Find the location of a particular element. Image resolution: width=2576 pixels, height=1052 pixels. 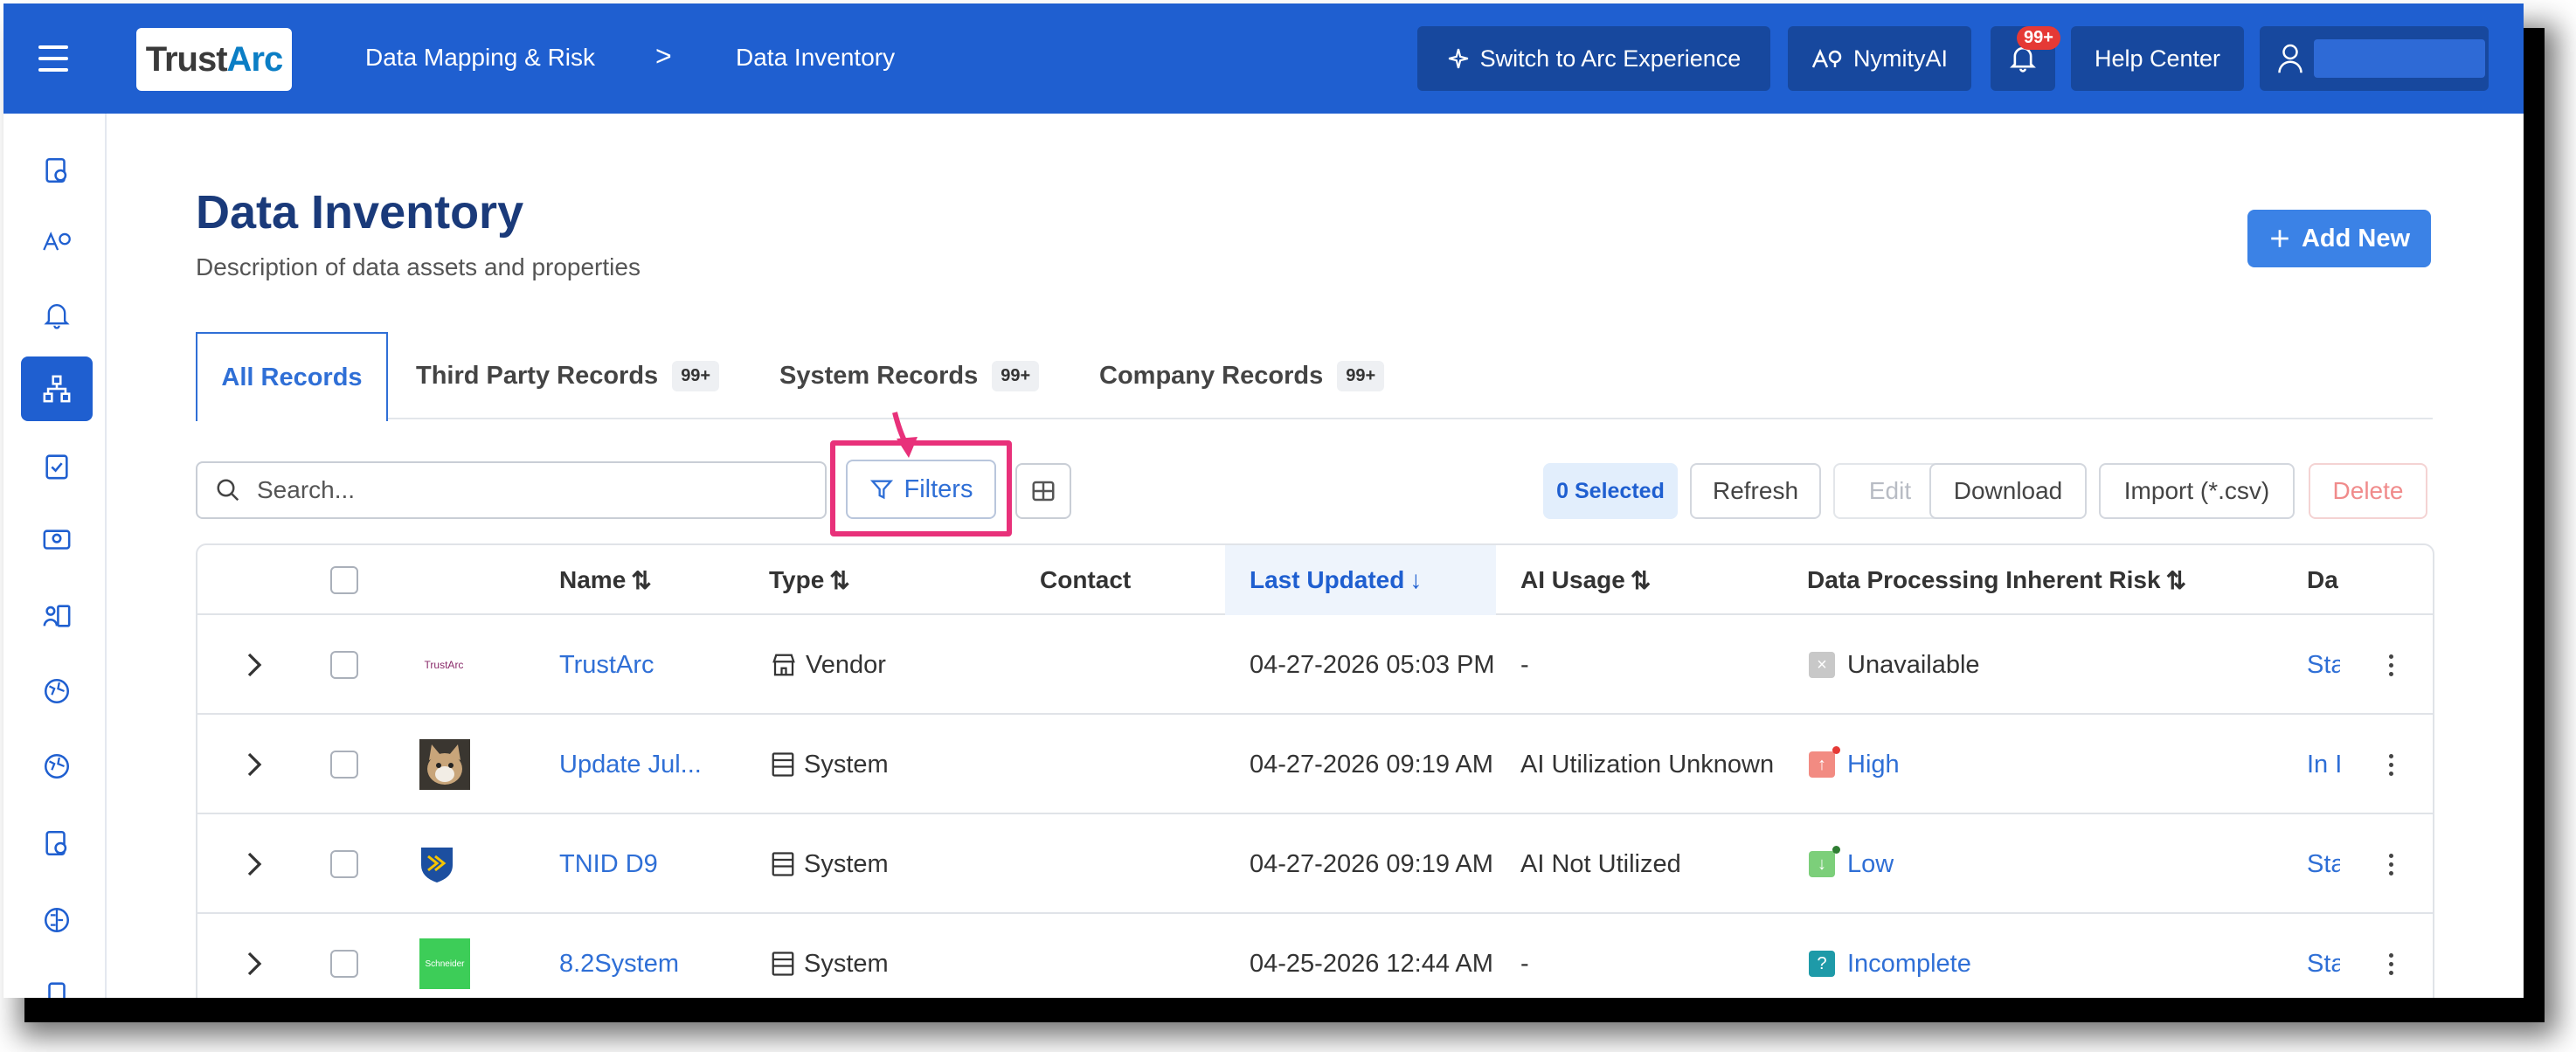

sidebar-contacts-icon is located at coordinates (57, 616).